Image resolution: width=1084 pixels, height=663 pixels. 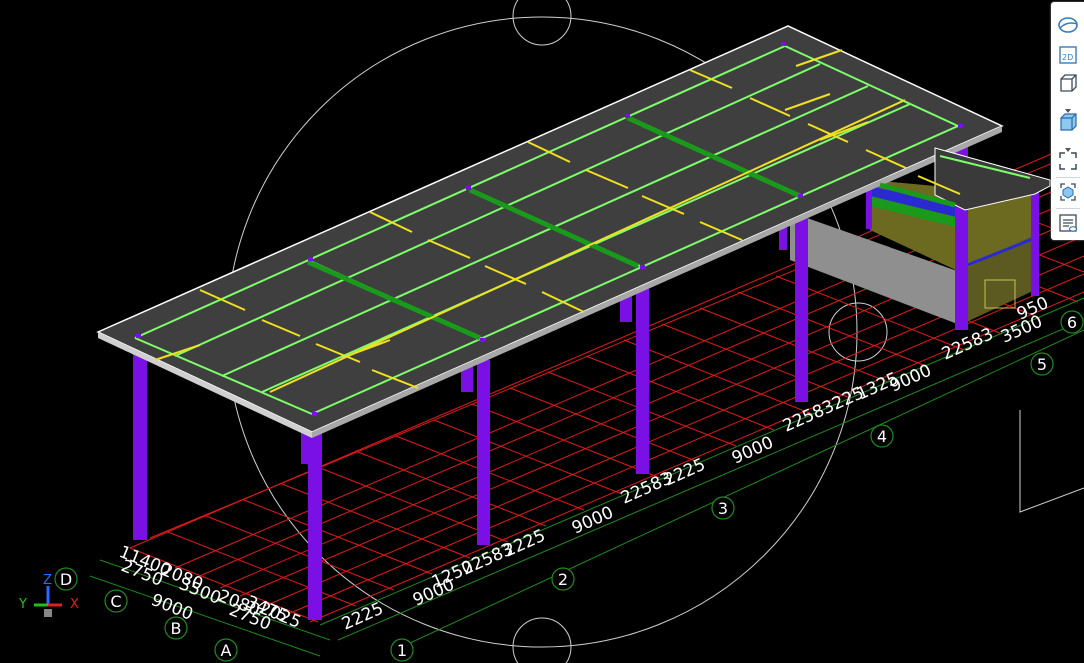 I want to click on 2d-view-button: 2D, so click(x=1068, y=55).